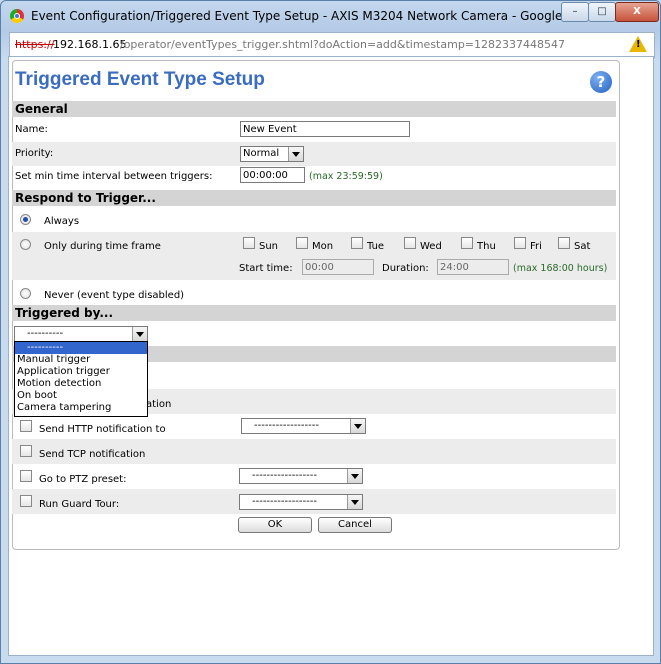 The image size is (661, 664). Describe the element at coordinates (473, 267) in the screenshot. I see `duration-input: 24:00` at that location.